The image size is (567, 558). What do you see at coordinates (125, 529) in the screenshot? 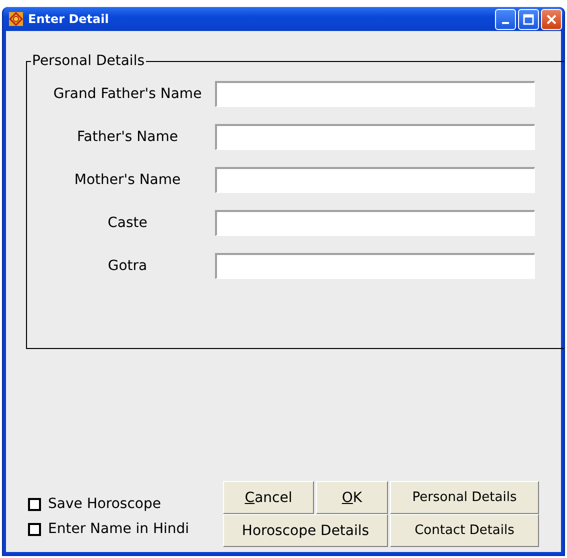
I see `checkbox-option: Enter Name in Hindi` at bounding box center [125, 529].